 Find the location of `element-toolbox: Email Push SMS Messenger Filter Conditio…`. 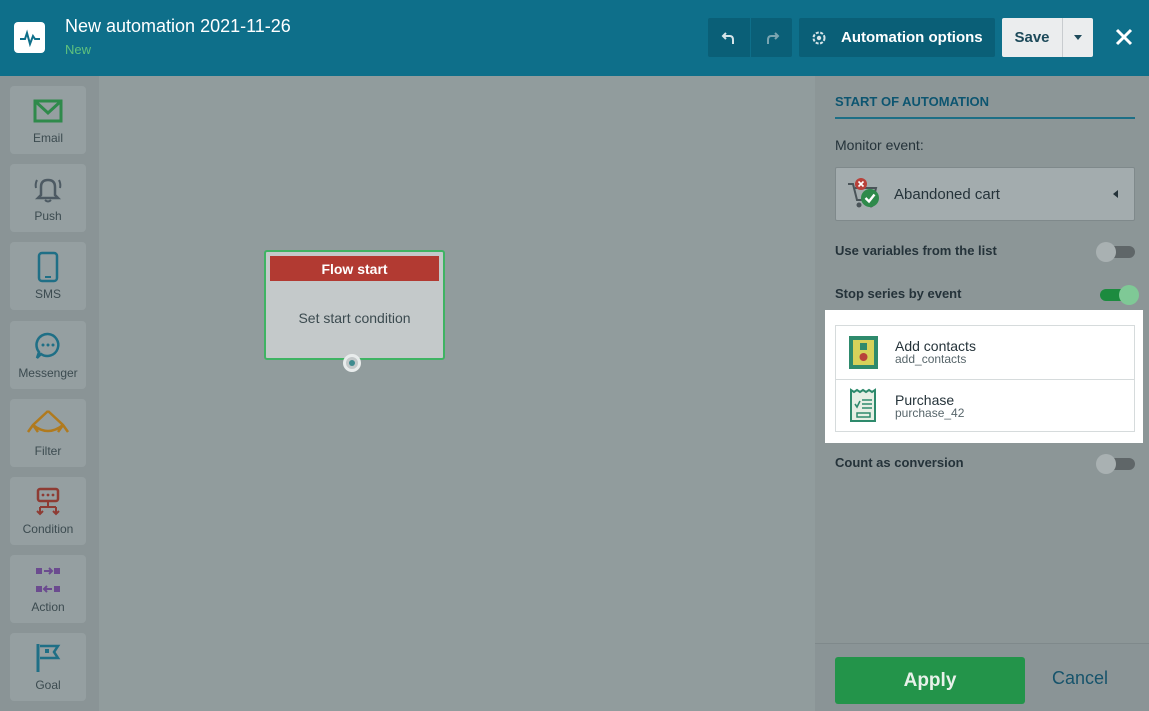

element-toolbox: Email Push SMS Messenger Filter Conditio… is located at coordinates (49, 393).